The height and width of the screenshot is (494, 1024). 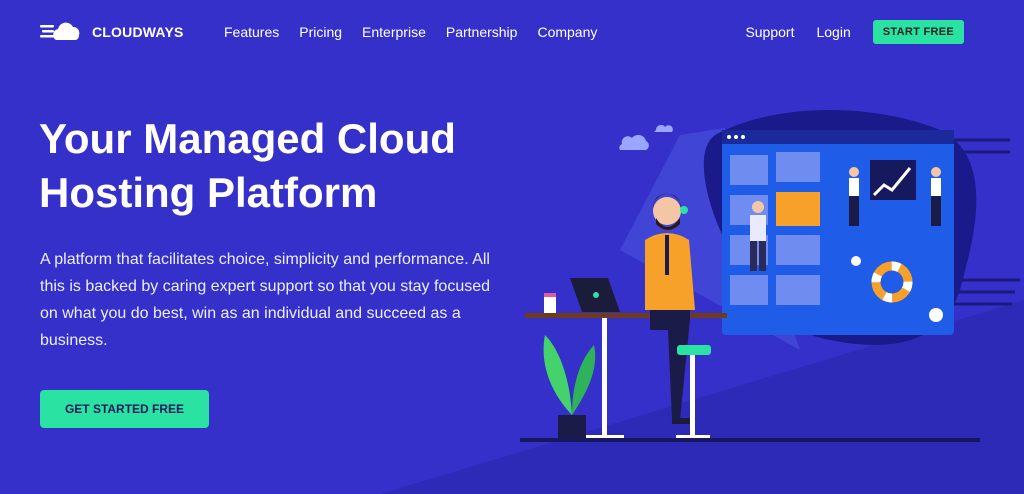 What do you see at coordinates (918, 32) in the screenshot?
I see `start-free-button: START FREE` at bounding box center [918, 32].